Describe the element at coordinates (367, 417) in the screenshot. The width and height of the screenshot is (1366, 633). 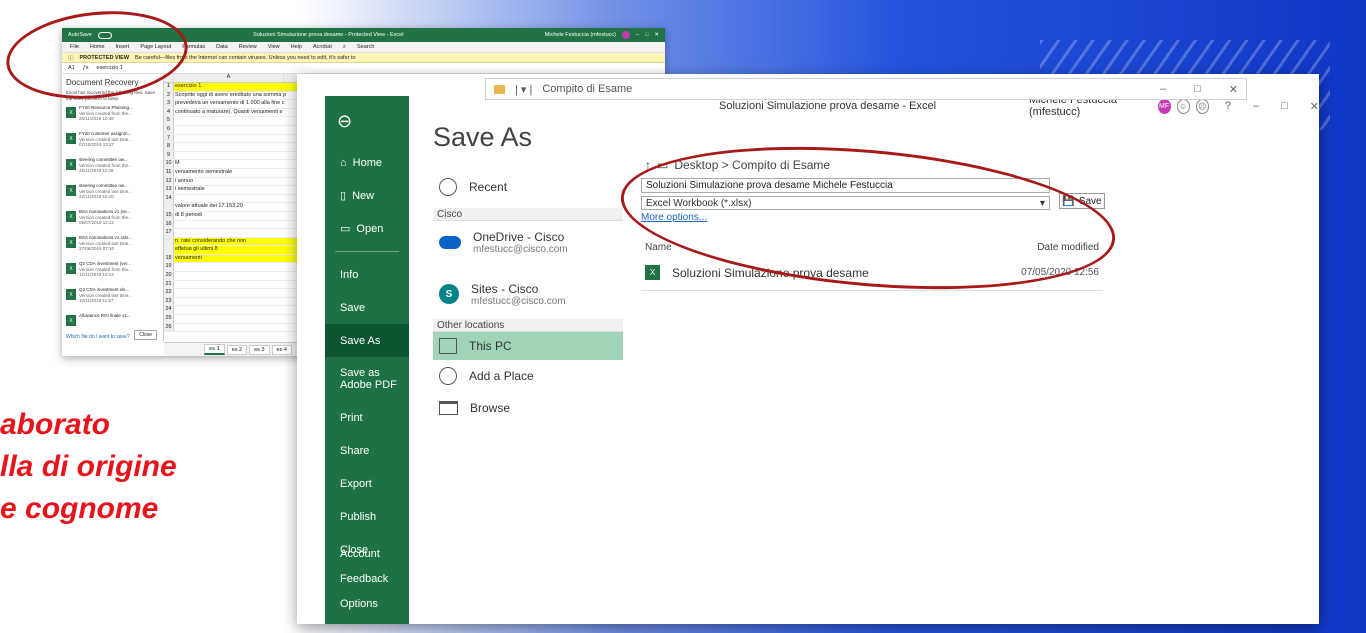
I see `nav-print: Print` at that location.